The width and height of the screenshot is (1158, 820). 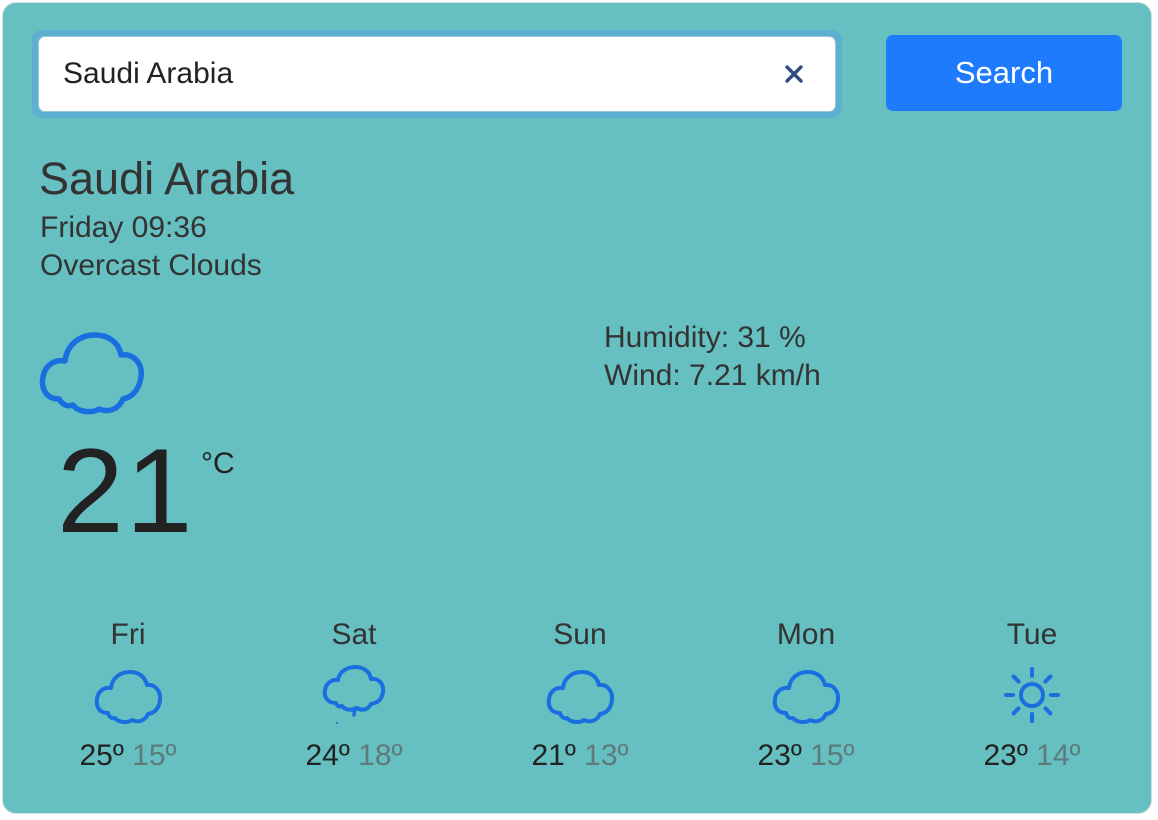 I want to click on forecast-day: Sat 24º 18º, so click(x=354, y=694).